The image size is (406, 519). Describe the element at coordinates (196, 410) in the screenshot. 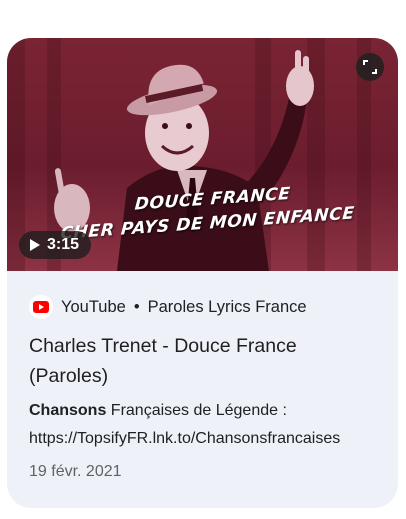

I see `snippet-text: Françaises de Légende :` at that location.